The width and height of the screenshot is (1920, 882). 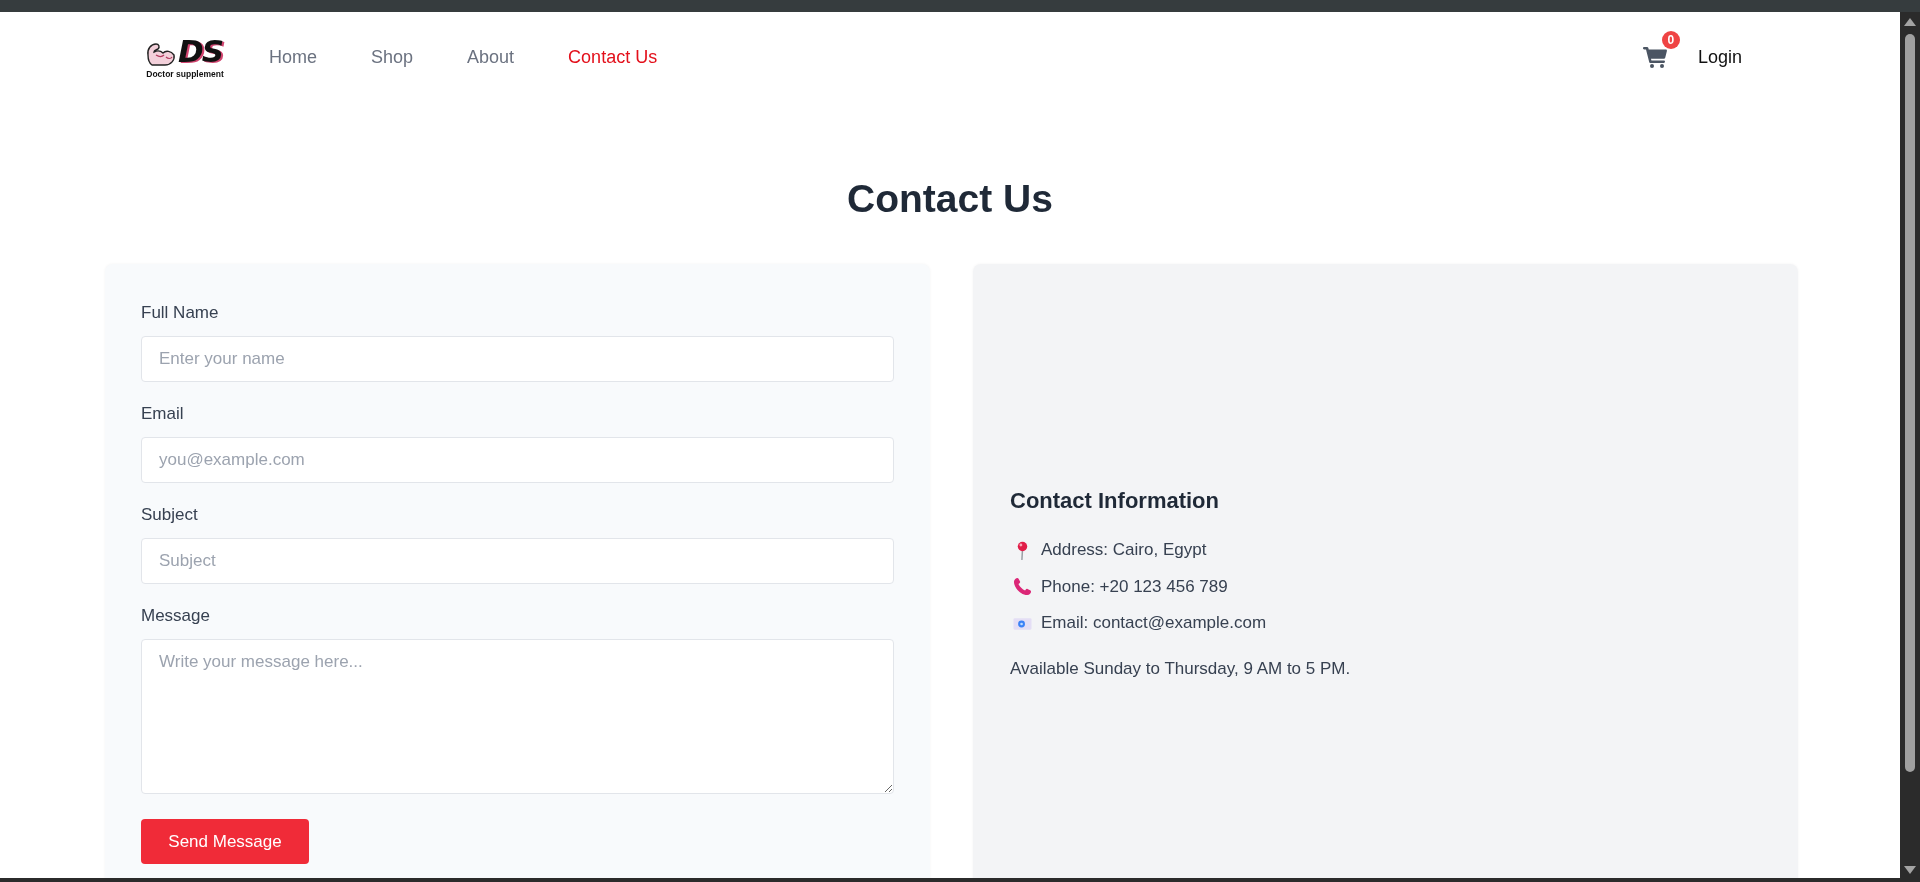 What do you see at coordinates (517, 359) in the screenshot?
I see `text-input-field: Enter your name` at bounding box center [517, 359].